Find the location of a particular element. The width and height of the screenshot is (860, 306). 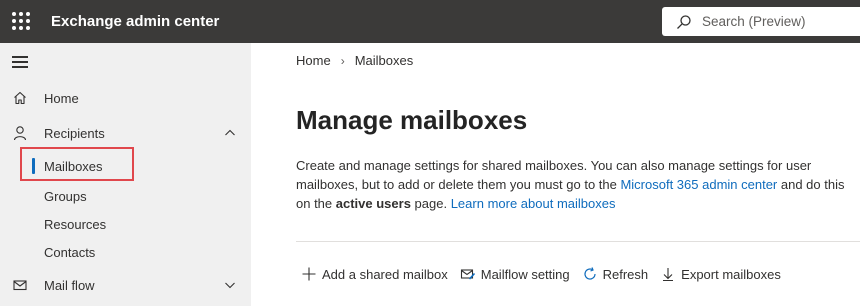

chevron-down-icon is located at coordinates (230, 285).